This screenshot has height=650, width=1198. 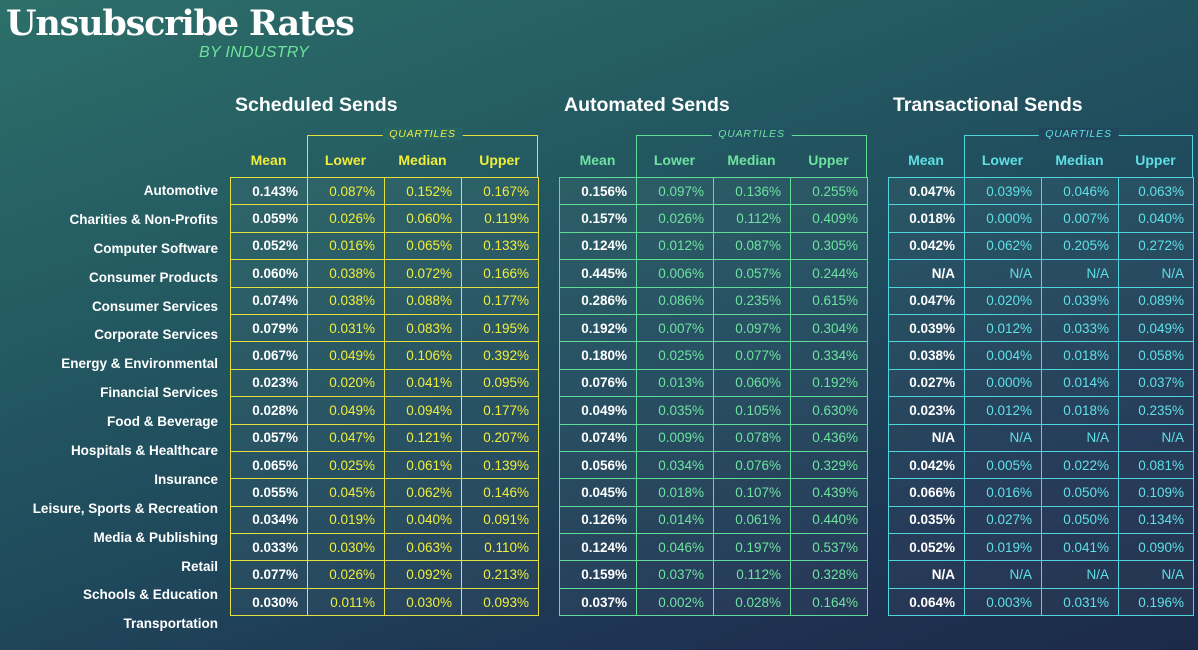 I want to click on table-row: 0.124% 0.046% 0.197% 0.537%, so click(x=713, y=547).